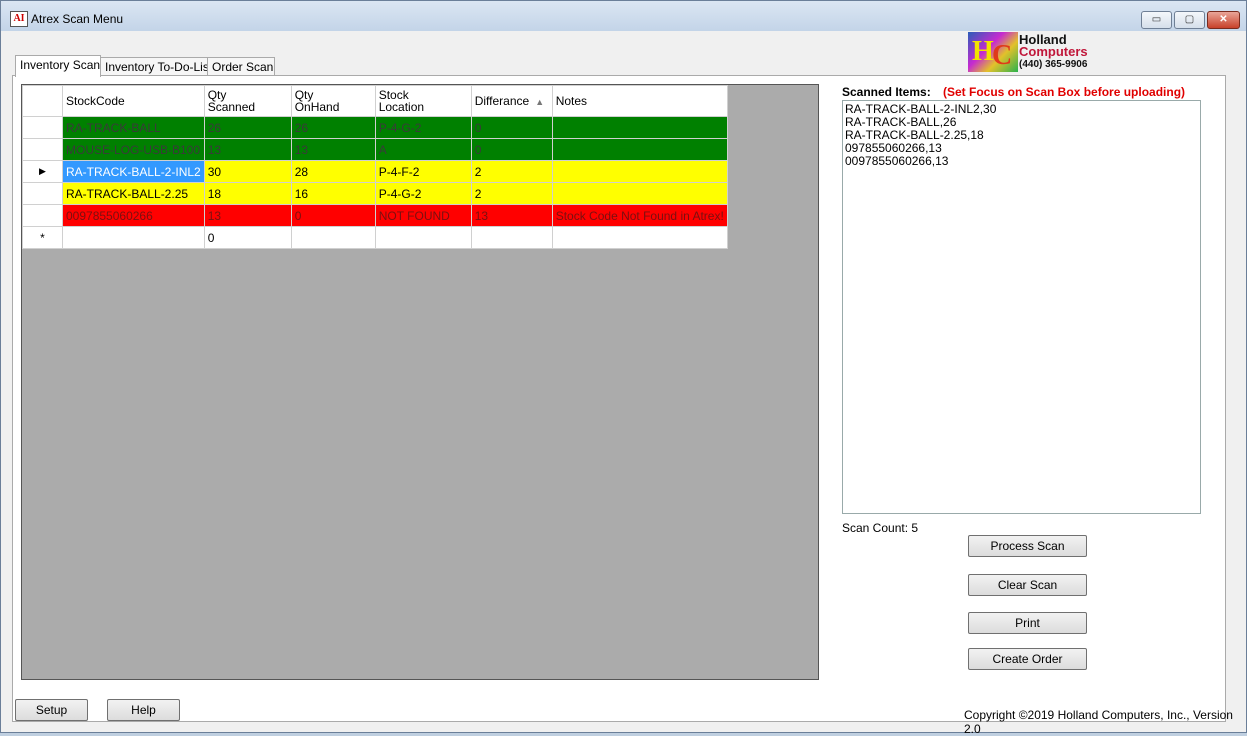 Image resolution: width=1247 pixels, height=736 pixels. Describe the element at coordinates (1027, 585) in the screenshot. I see `clear-scan-button: Clear Scan` at that location.